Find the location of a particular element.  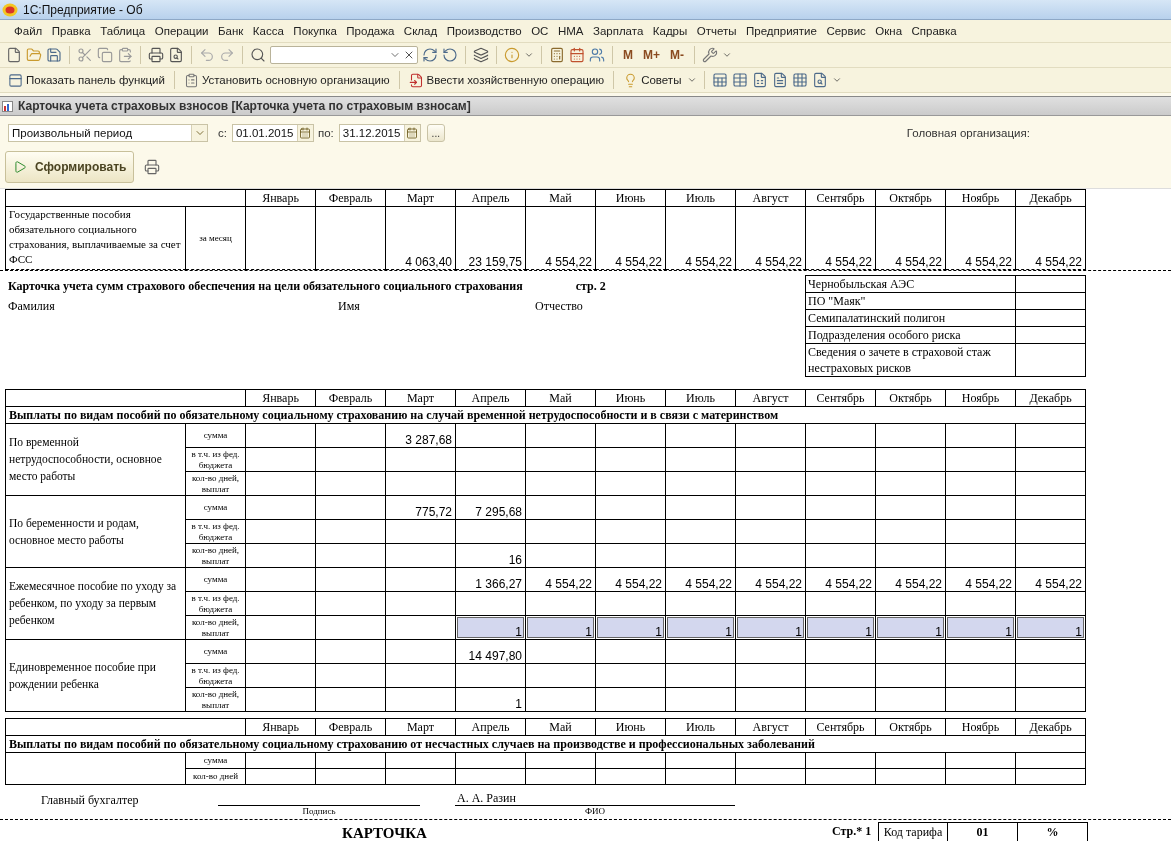

find-previous-icon is located at coordinates (450, 55).